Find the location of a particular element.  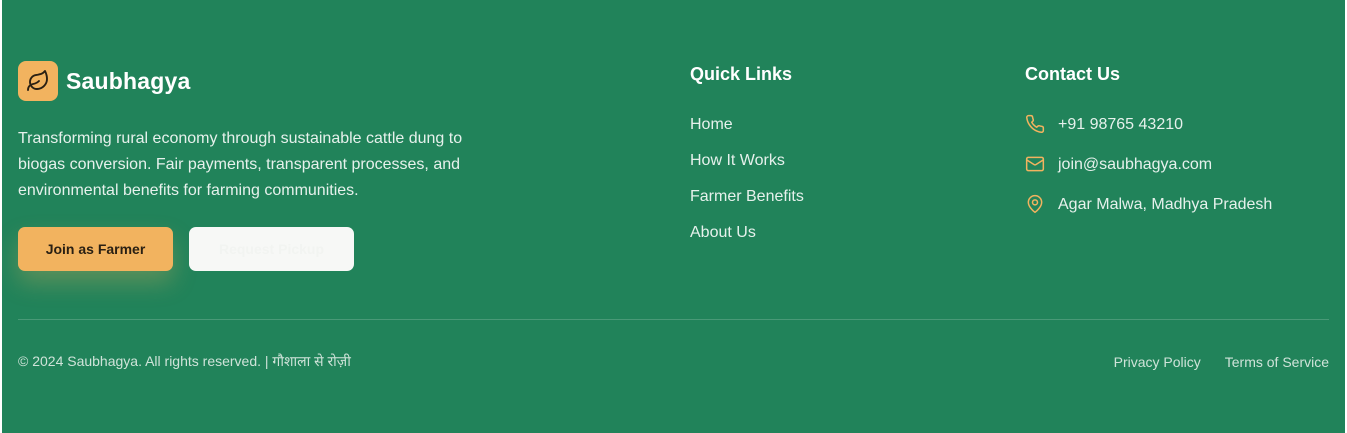

terms-of-service-link: Terms of Service is located at coordinates (1277, 362).